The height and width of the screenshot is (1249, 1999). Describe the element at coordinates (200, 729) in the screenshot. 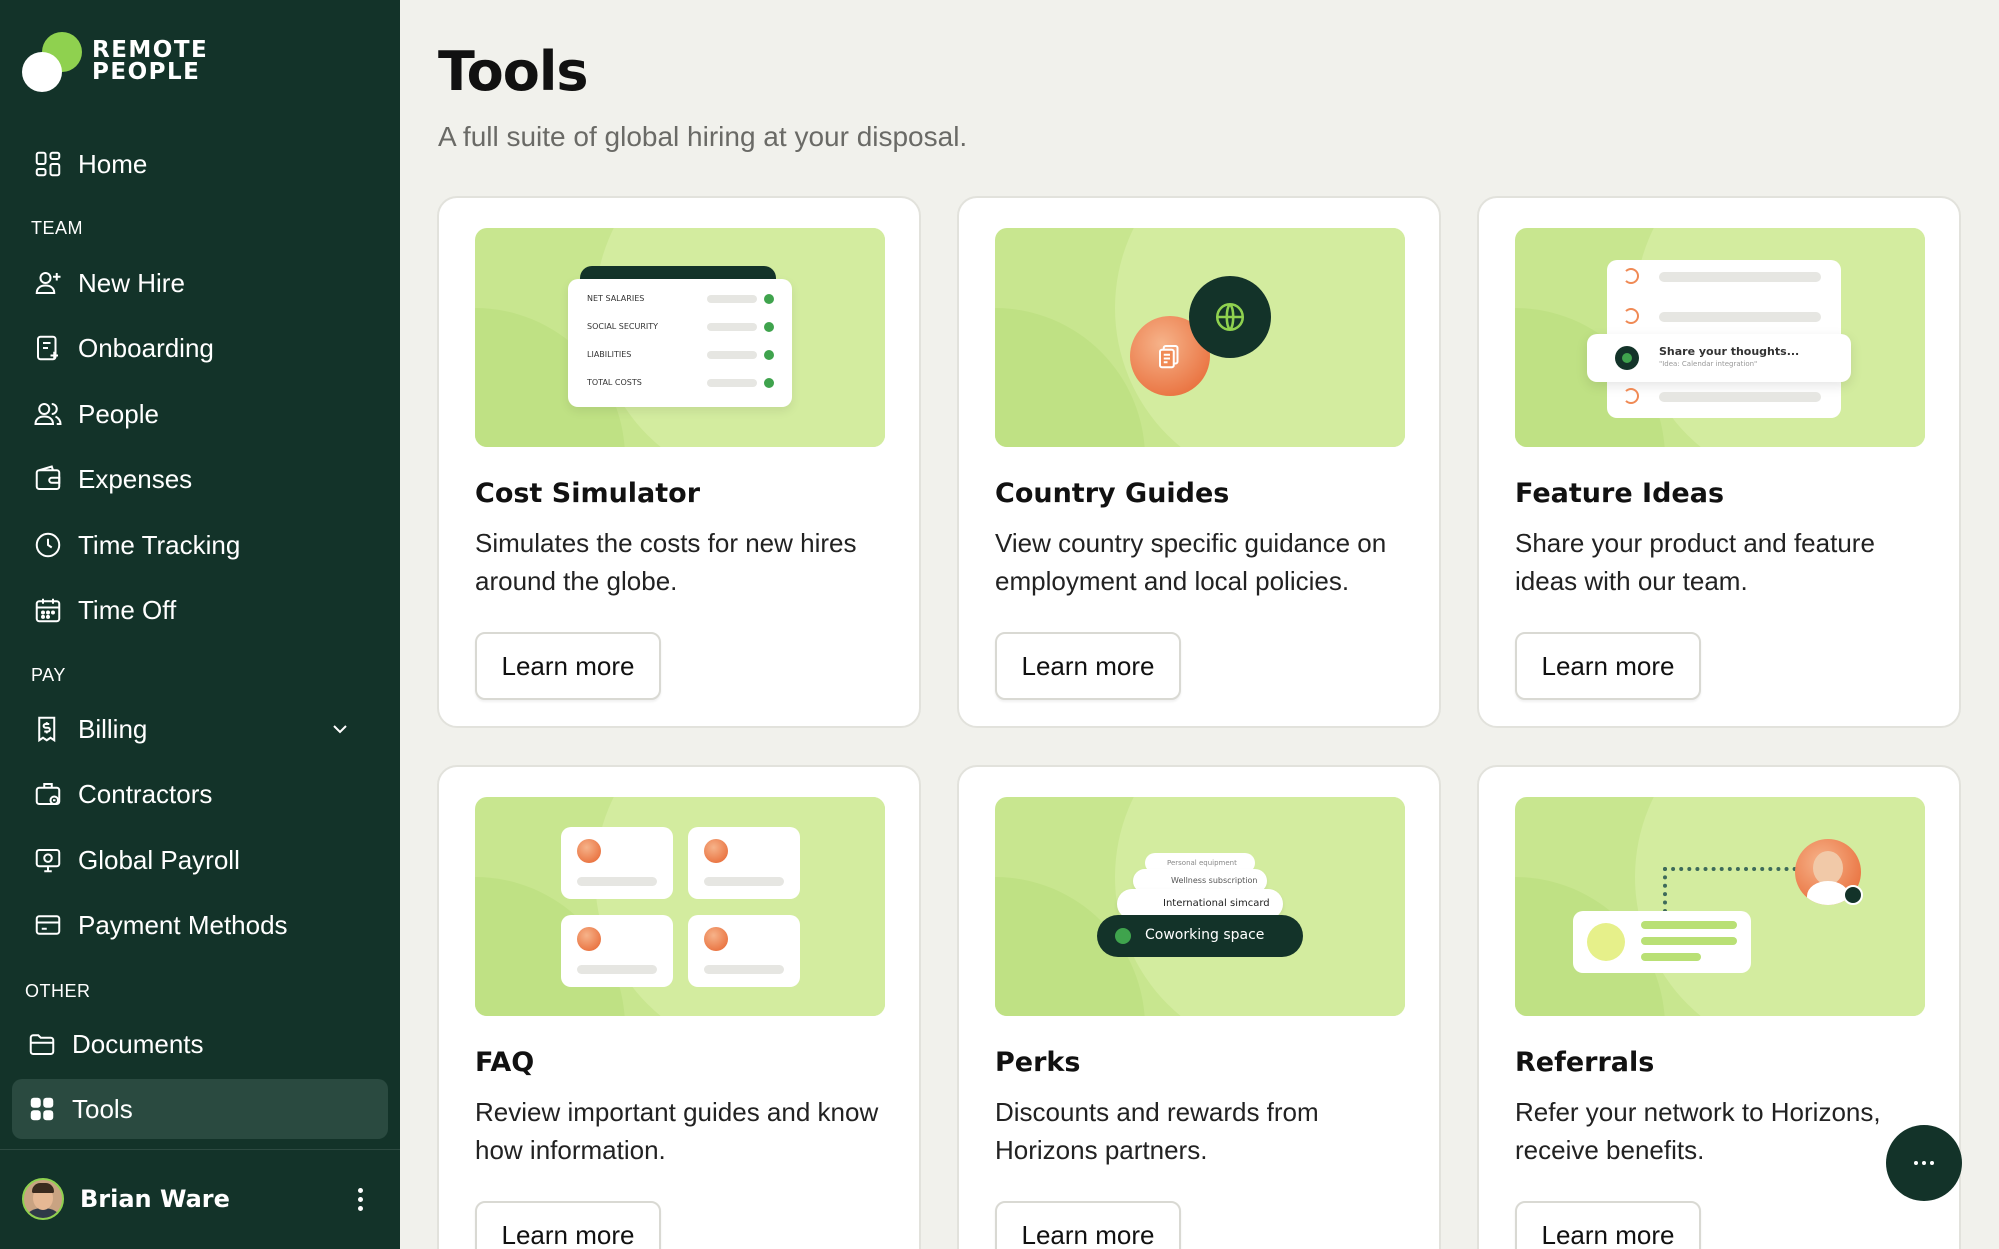

I see `sidebar-item-billing: Billing` at that location.